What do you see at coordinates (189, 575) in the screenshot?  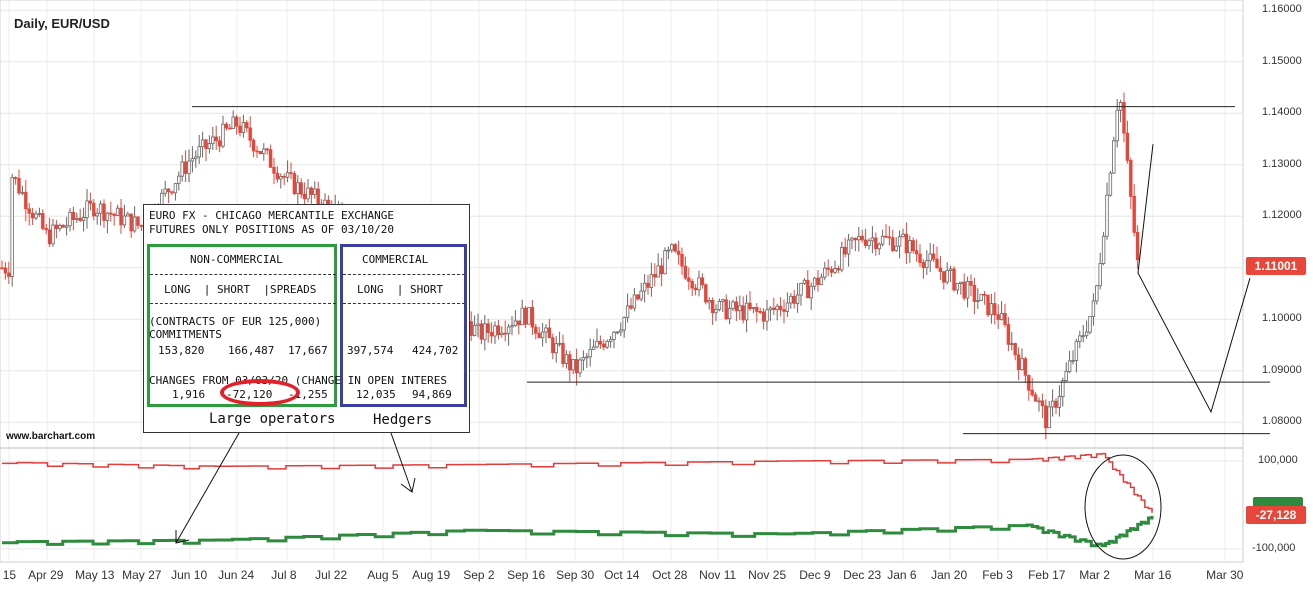 I see `date-tick-label: Jun 10` at bounding box center [189, 575].